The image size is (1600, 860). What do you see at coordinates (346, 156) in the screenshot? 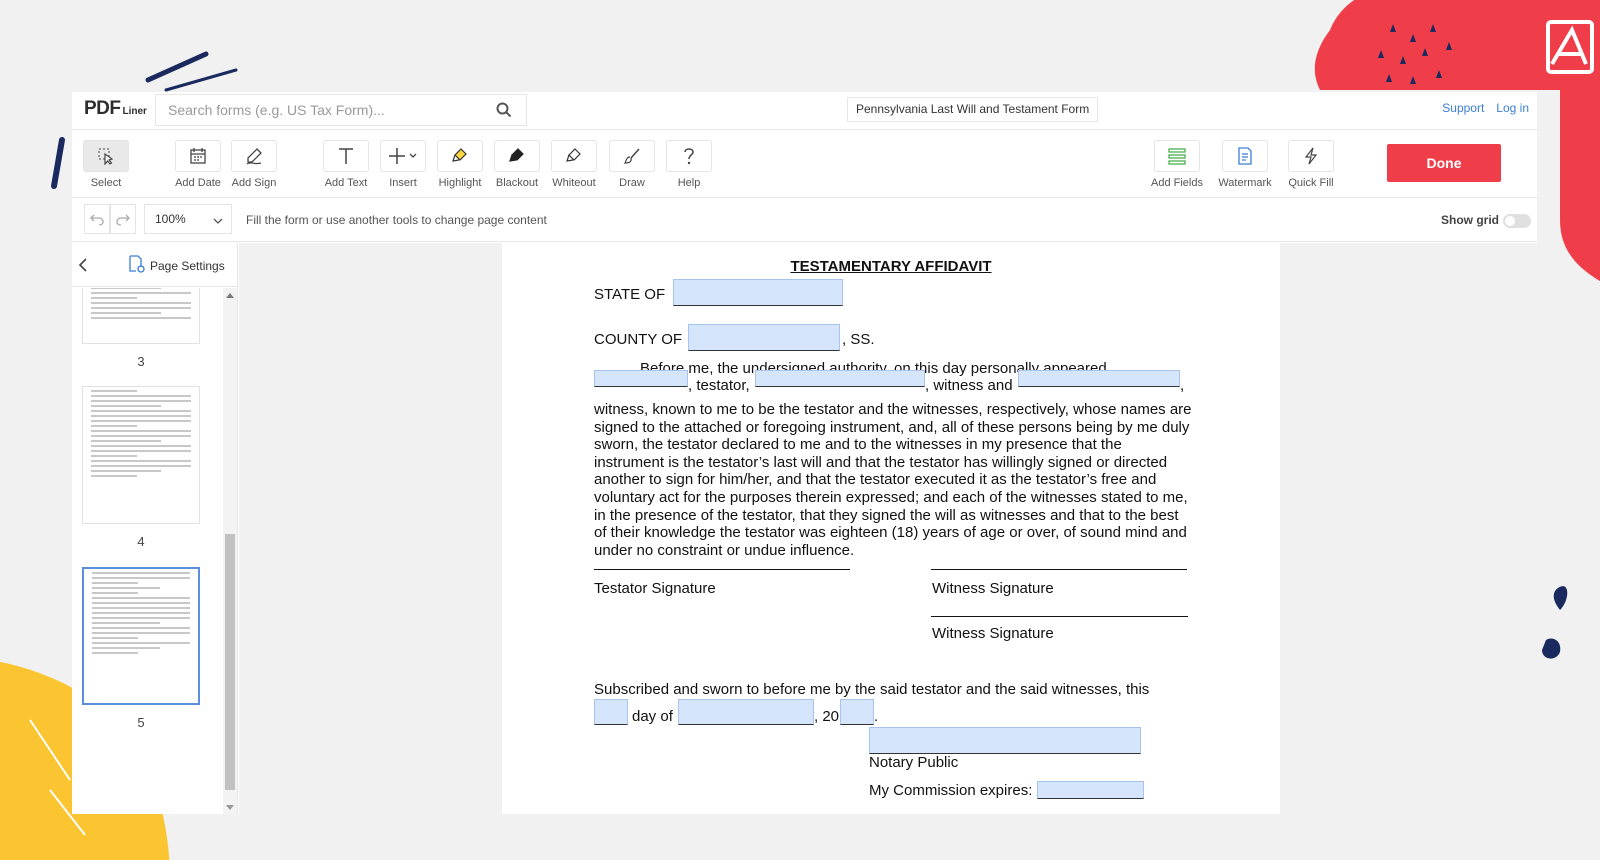
I see `text-icon` at bounding box center [346, 156].